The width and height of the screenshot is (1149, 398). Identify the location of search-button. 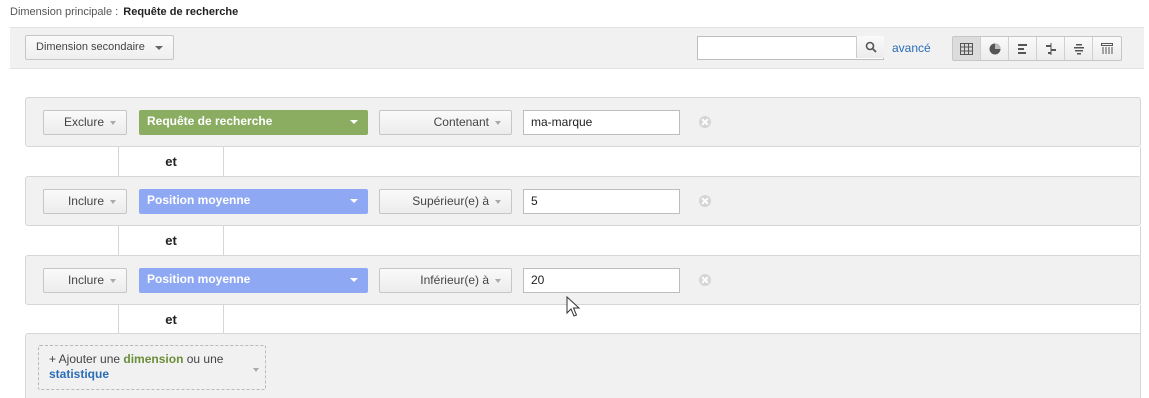
(870, 47).